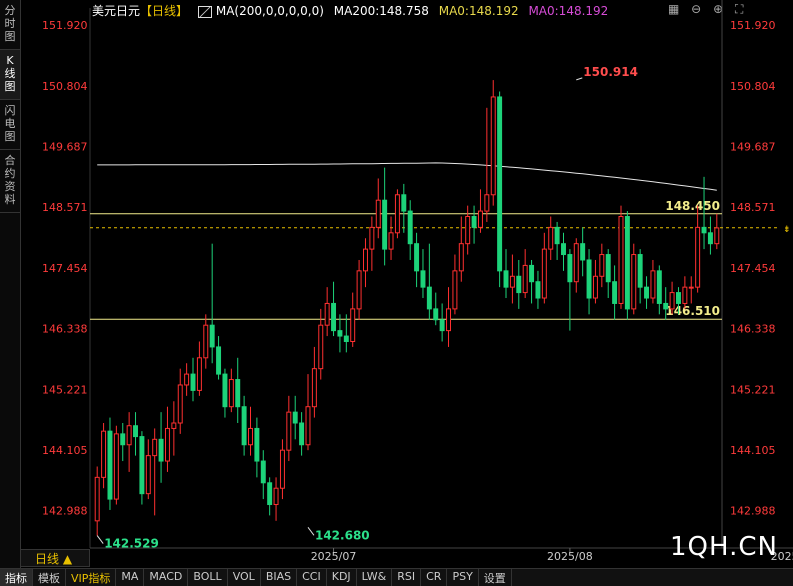 Image resolution: width=793 pixels, height=586 pixels. Describe the element at coordinates (279, 577) in the screenshot. I see `indicator-tab-7: BIAS` at that location.